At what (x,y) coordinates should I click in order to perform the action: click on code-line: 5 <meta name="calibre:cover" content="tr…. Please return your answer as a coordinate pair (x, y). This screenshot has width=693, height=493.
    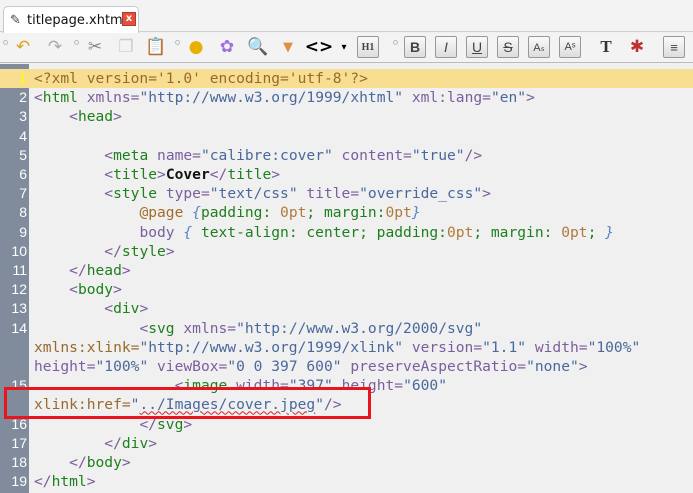
    Looking at the image, I should click on (346, 155).